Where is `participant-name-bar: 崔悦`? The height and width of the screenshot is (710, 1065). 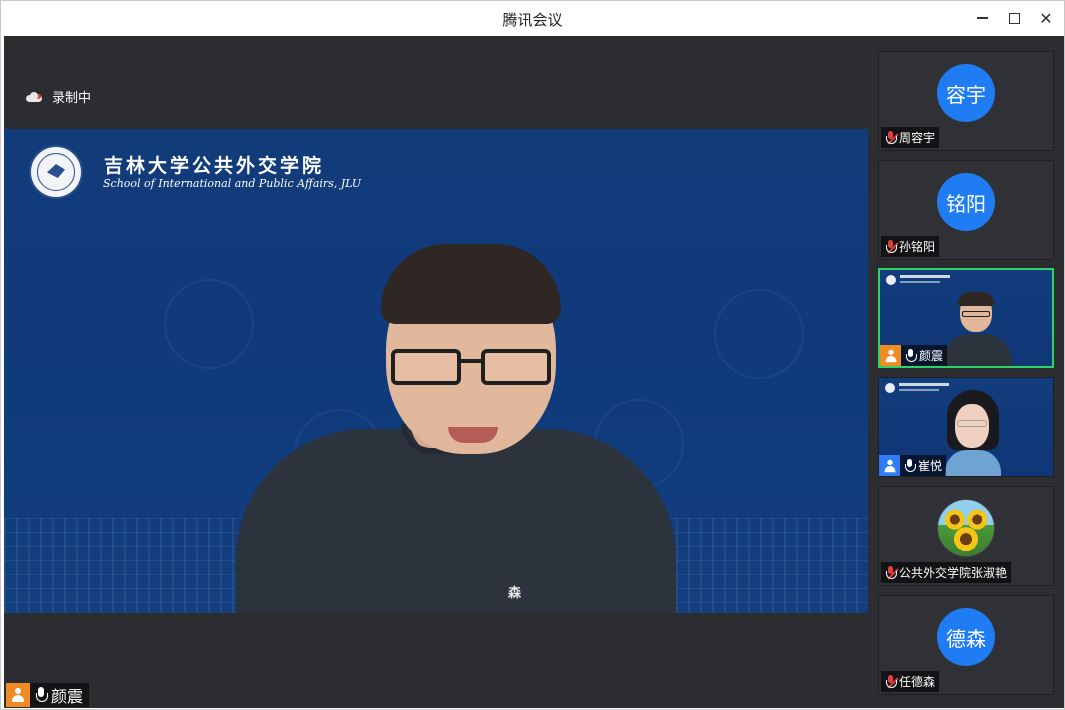
participant-name-bar: 崔悦 is located at coordinates (913, 465).